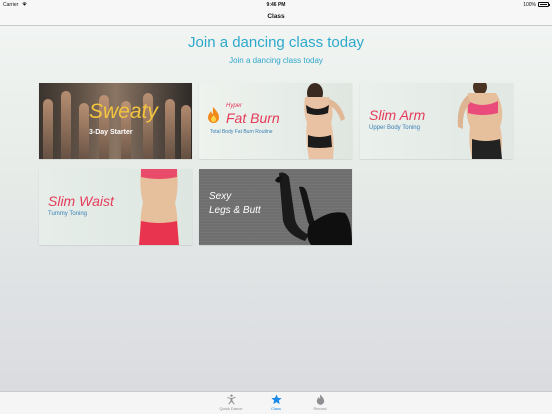 The width and height of the screenshot is (552, 414). Describe the element at coordinates (394, 128) in the screenshot. I see `card-subtitle: Upper Body Toning` at that location.